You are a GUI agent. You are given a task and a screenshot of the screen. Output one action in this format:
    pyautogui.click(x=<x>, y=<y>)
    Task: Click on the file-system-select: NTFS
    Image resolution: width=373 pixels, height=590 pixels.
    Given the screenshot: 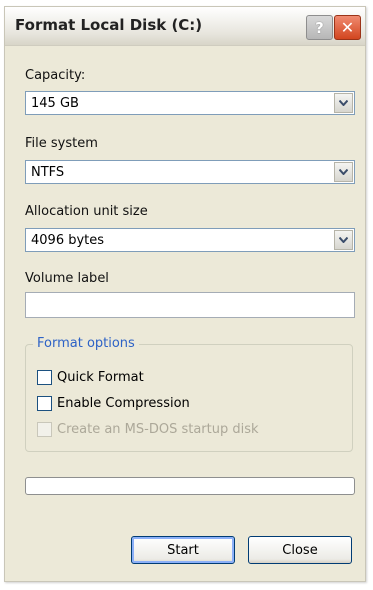 What is the action you would take?
    pyautogui.click(x=190, y=172)
    